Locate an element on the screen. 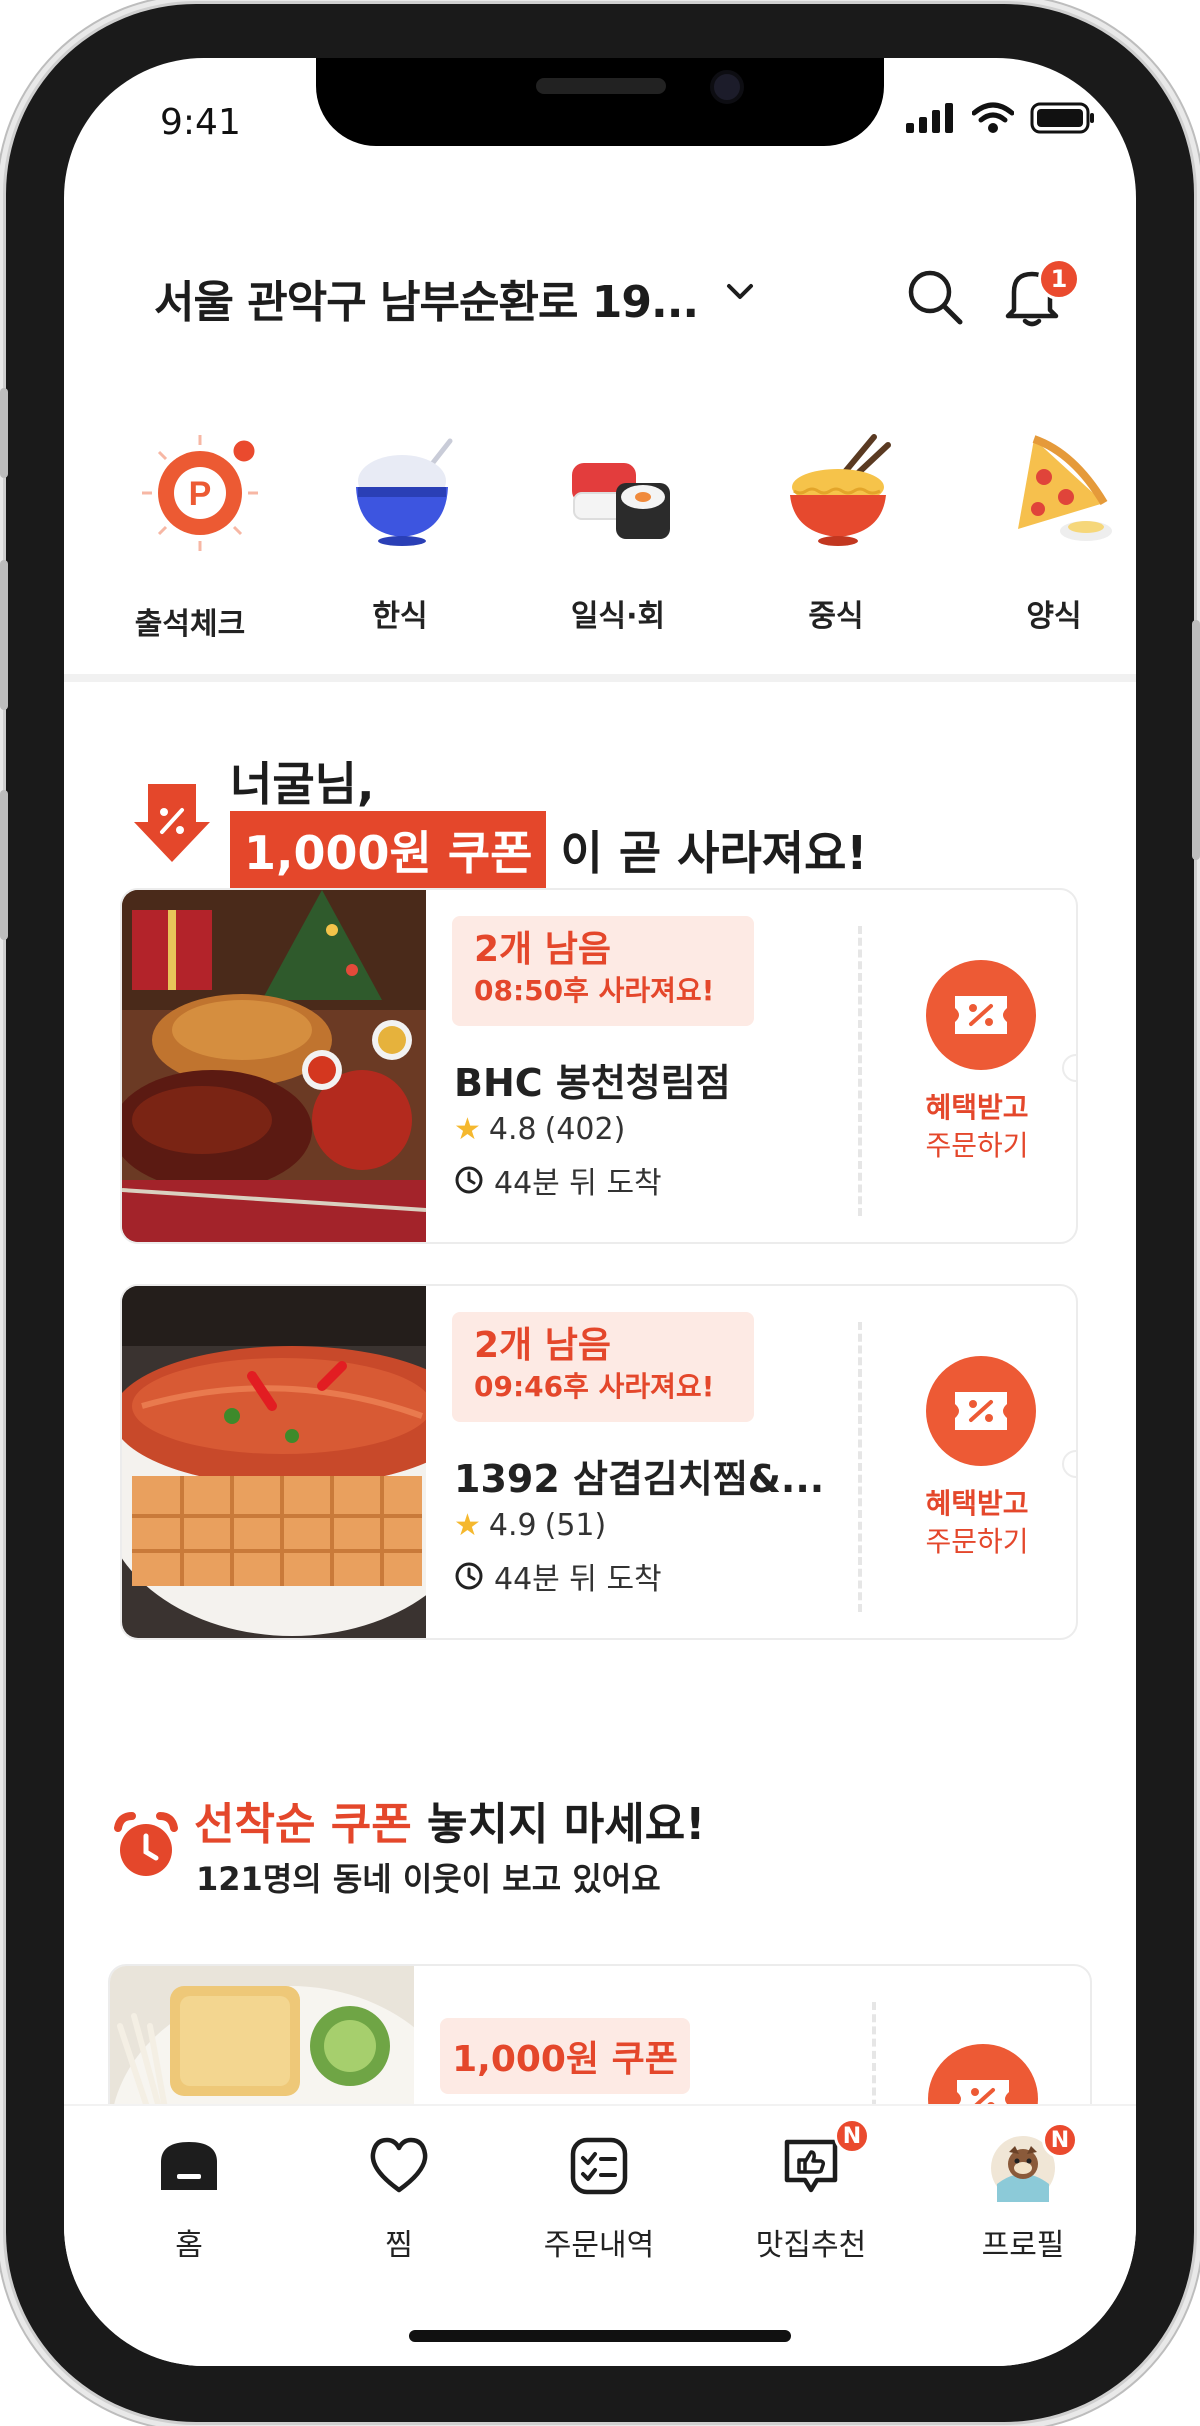 This screenshot has height=2426, width=1200. greeting-name: 너굴님, is located at coordinates (302, 784).